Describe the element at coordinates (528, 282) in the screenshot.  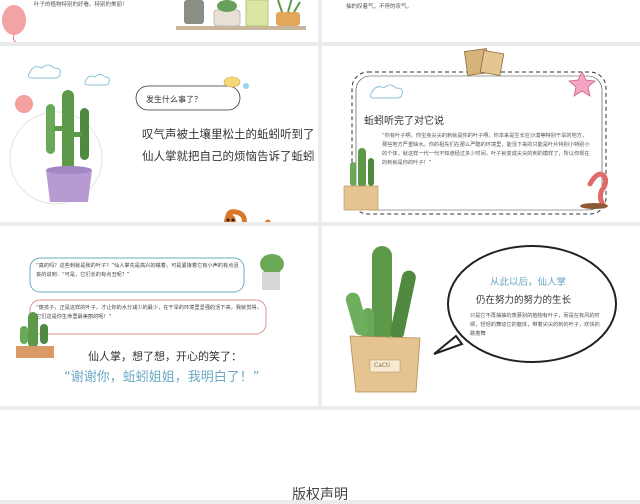
I see `story-line-1: 从此以后，仙人掌` at that location.